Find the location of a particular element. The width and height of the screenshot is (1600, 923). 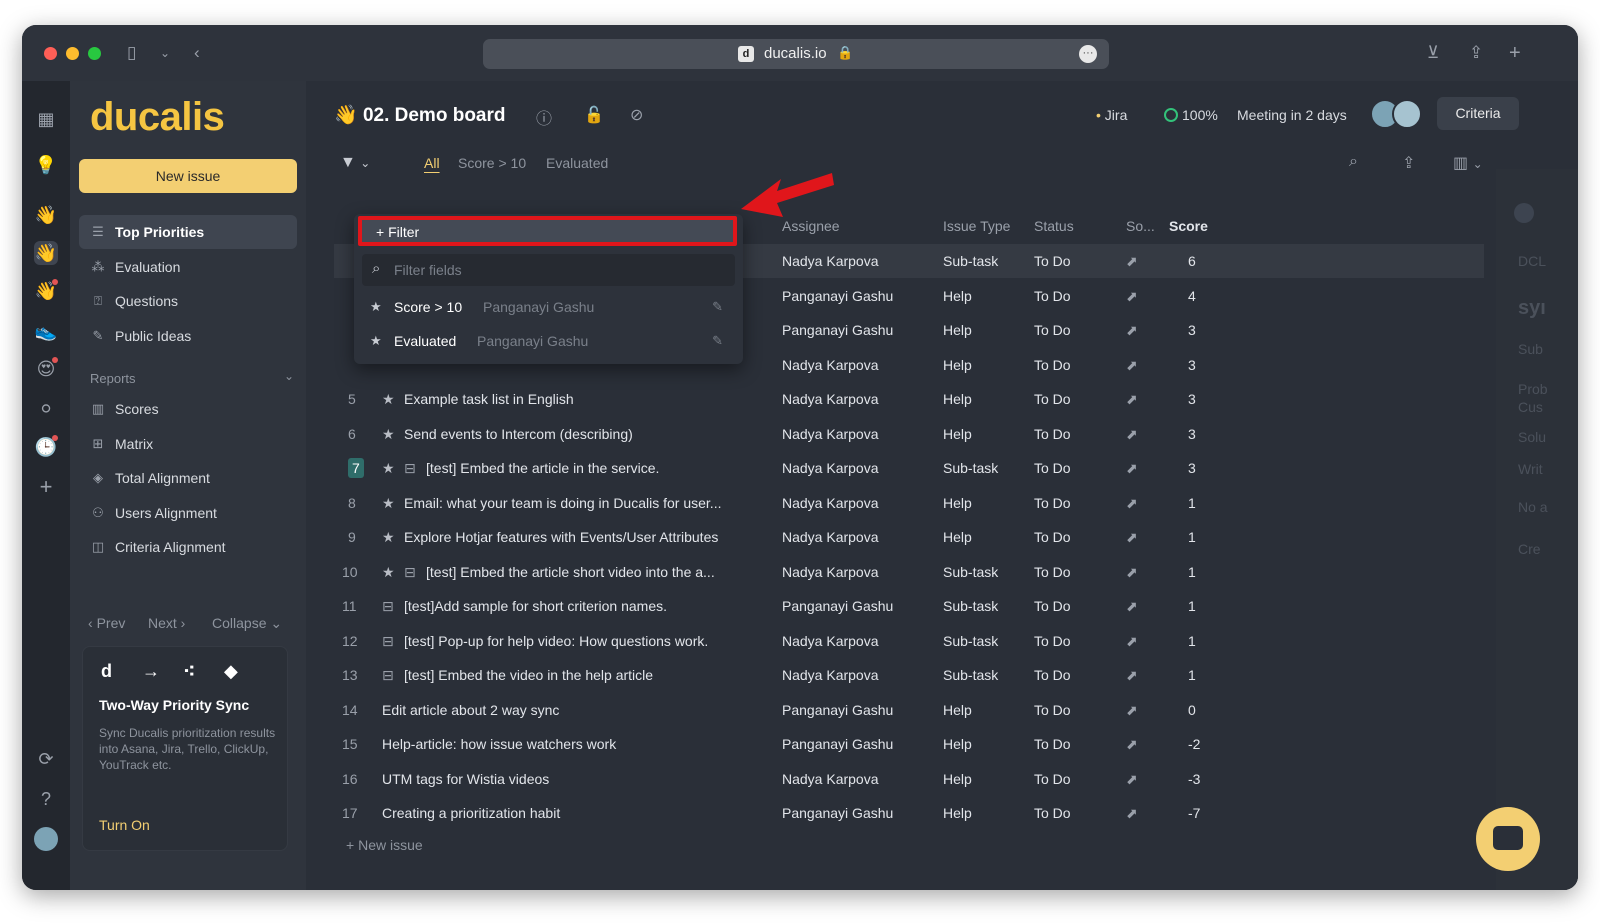

tab-evaluated: Evaluated is located at coordinates (577, 163).